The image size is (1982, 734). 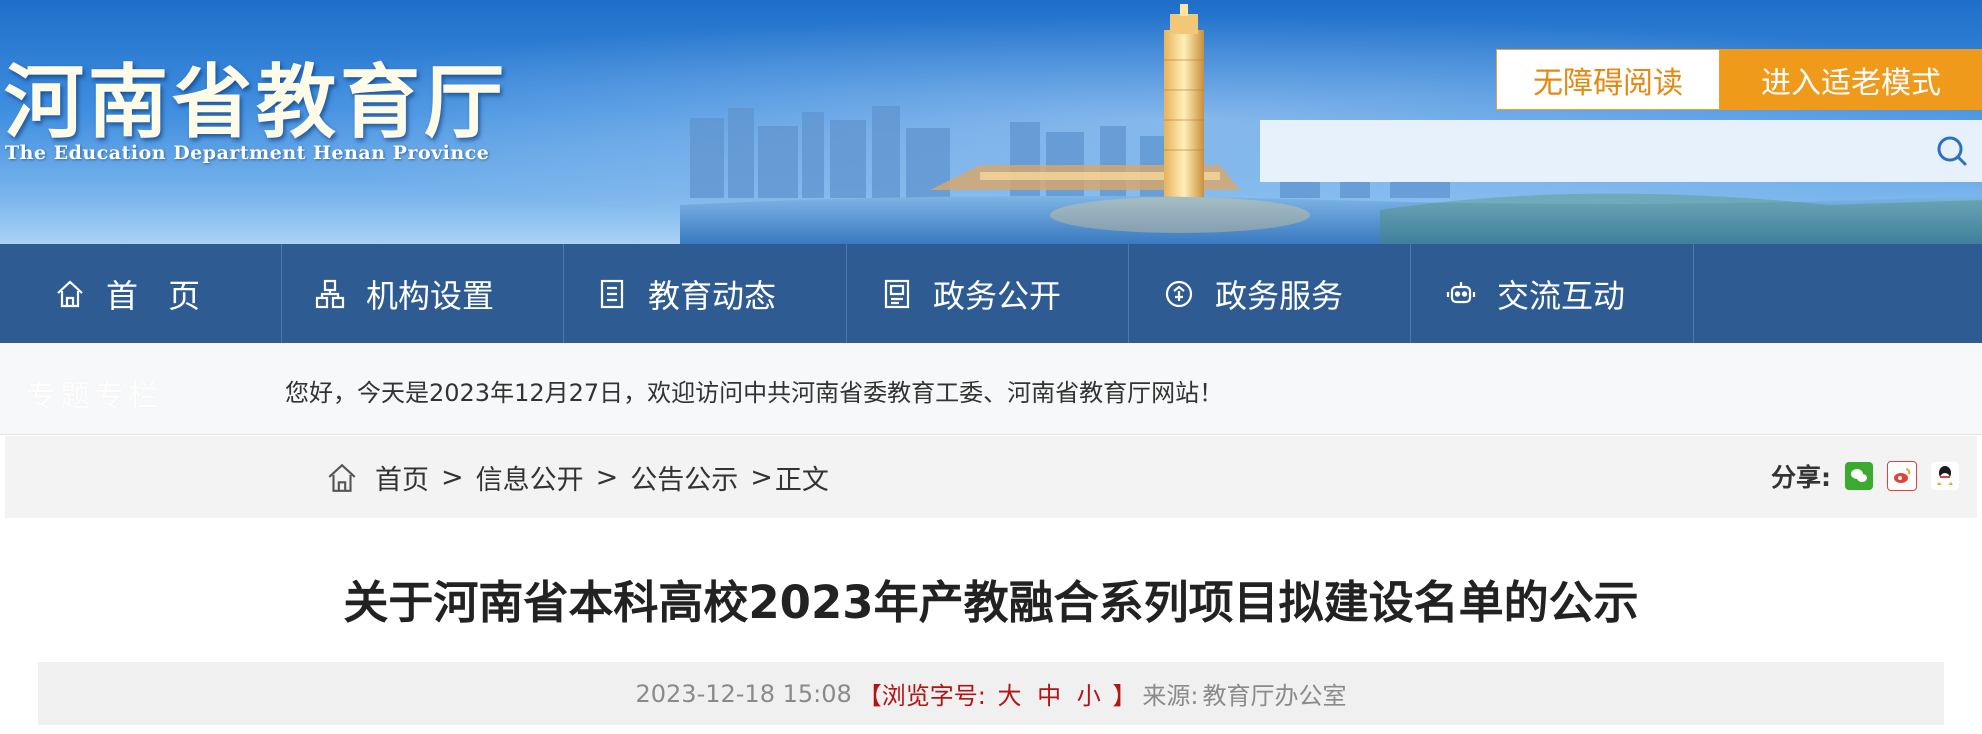 What do you see at coordinates (991, 602) in the screenshot?
I see `article-title: 关于河南省本科高校2023年产教融合系列项目拟建设名单的公示` at bounding box center [991, 602].